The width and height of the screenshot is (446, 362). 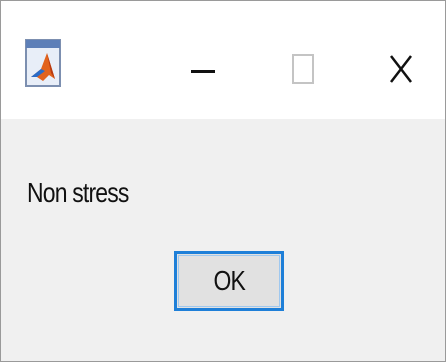 I want to click on ok-button: OK, so click(x=229, y=281).